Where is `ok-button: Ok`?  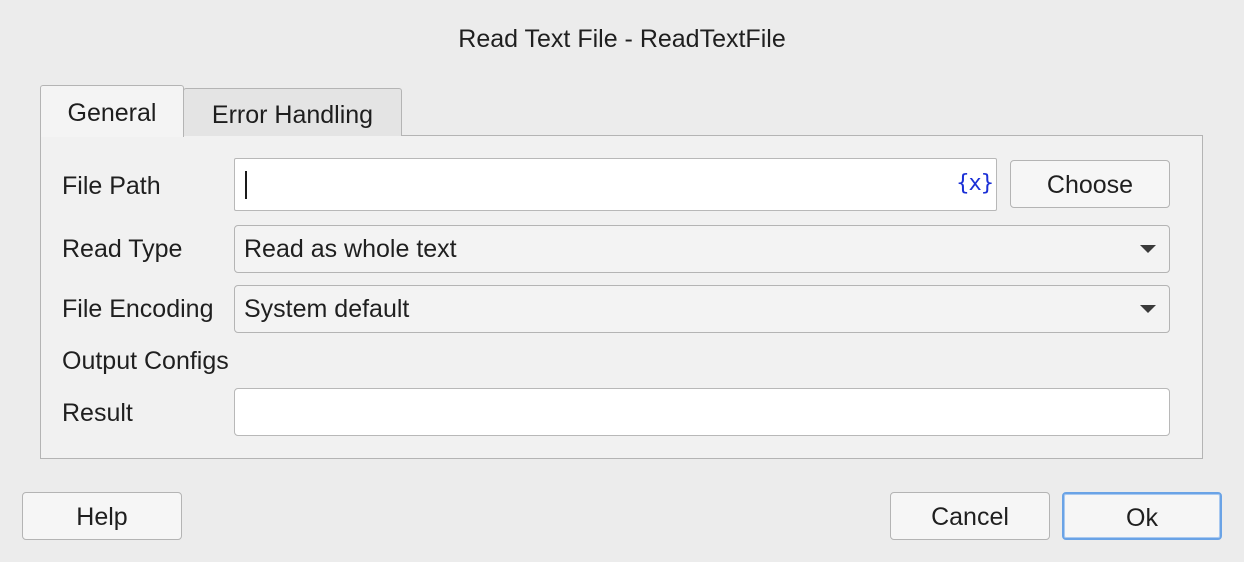
ok-button: Ok is located at coordinates (1142, 516).